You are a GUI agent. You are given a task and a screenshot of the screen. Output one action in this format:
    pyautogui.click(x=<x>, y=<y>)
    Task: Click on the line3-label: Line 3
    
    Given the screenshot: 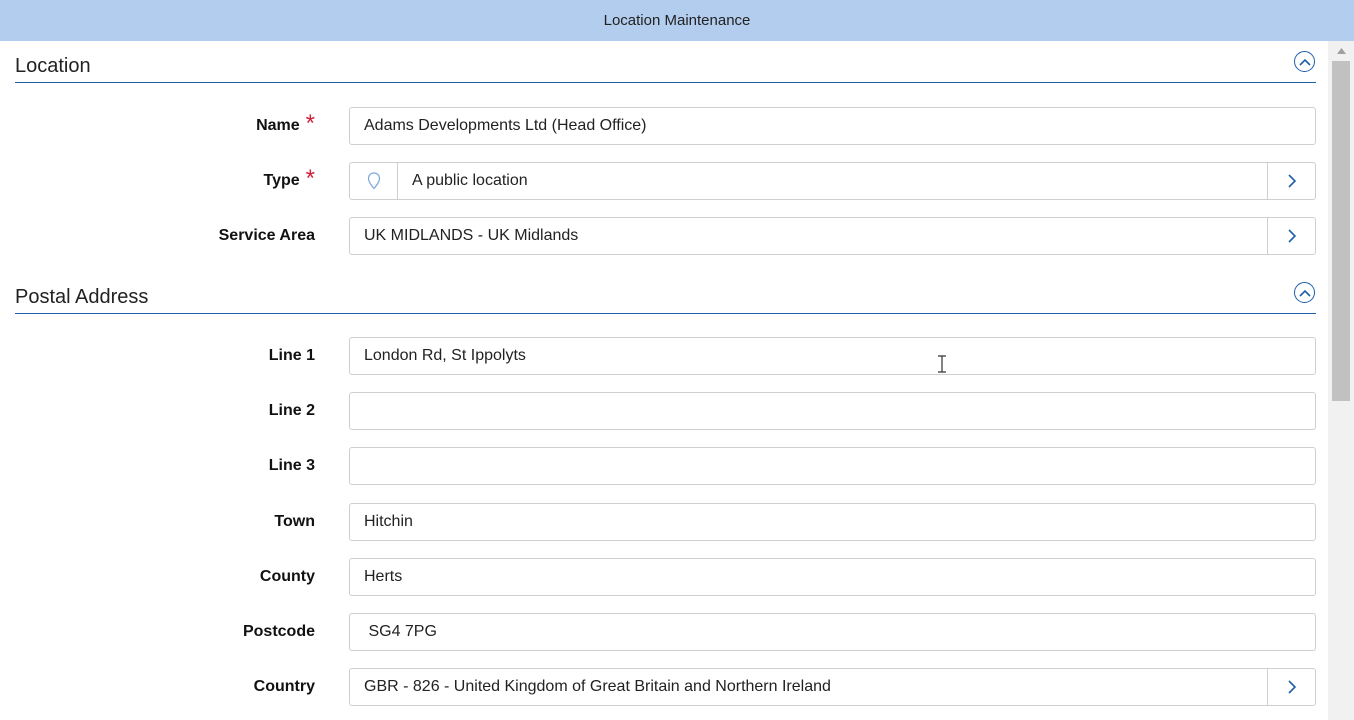 What is the action you would take?
    pyautogui.click(x=291, y=465)
    